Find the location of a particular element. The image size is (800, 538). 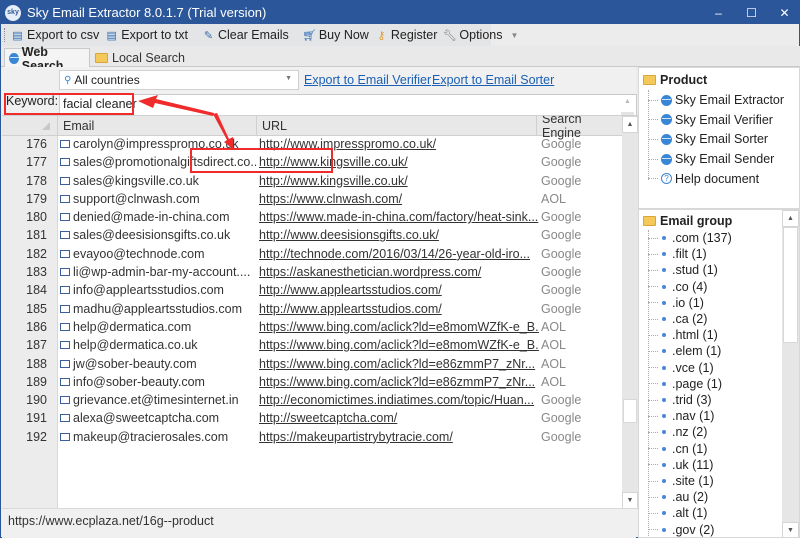

email-group-item: .nav (1) is located at coordinates (681, 416).